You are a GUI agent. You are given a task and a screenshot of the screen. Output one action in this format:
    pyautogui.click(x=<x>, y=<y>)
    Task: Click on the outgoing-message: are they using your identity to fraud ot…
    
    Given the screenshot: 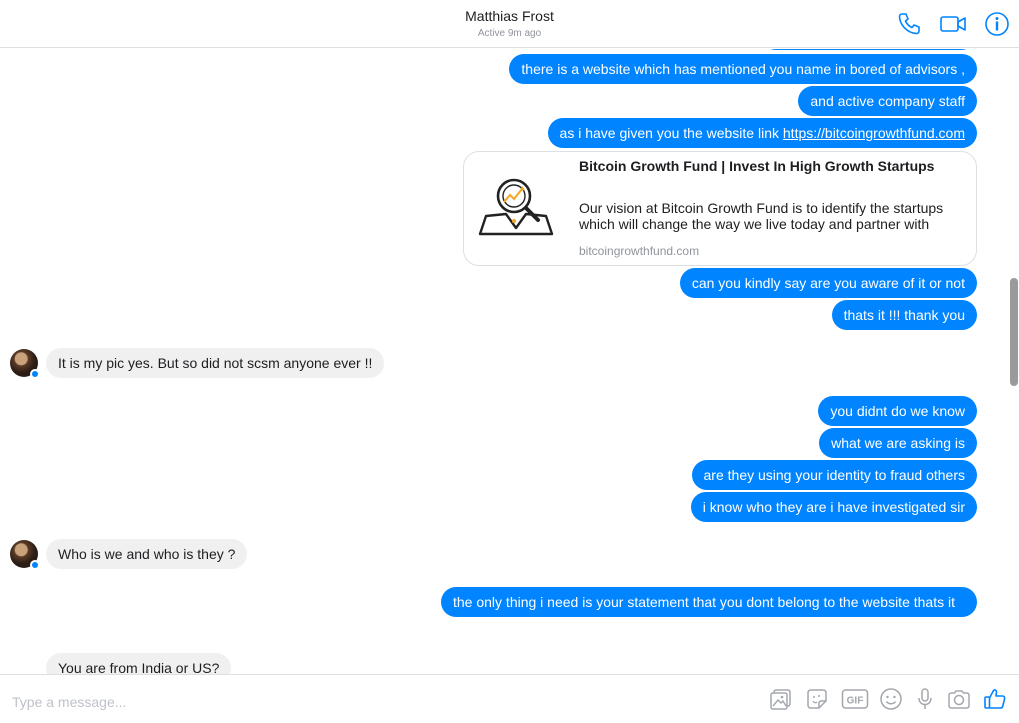 What is the action you would take?
    pyautogui.click(x=834, y=475)
    